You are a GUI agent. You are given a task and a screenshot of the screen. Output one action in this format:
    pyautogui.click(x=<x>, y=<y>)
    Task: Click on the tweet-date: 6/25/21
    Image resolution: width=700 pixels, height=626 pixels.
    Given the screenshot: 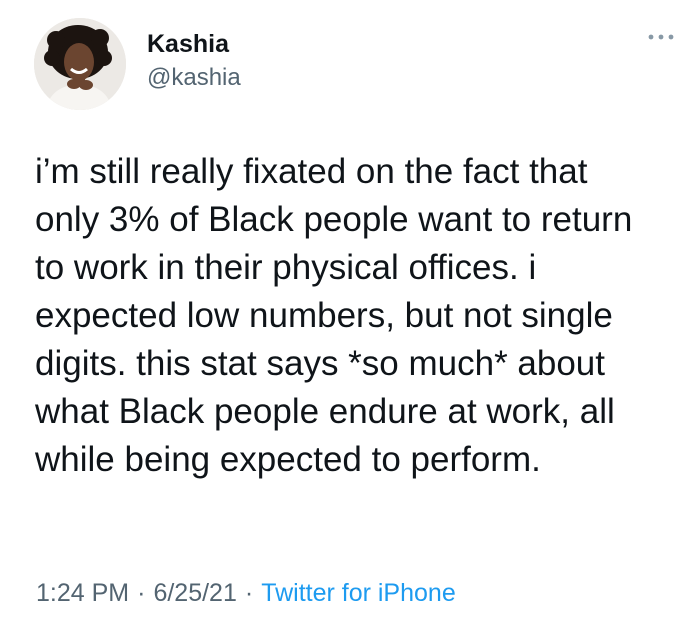 What is the action you would take?
    pyautogui.click(x=194, y=593)
    